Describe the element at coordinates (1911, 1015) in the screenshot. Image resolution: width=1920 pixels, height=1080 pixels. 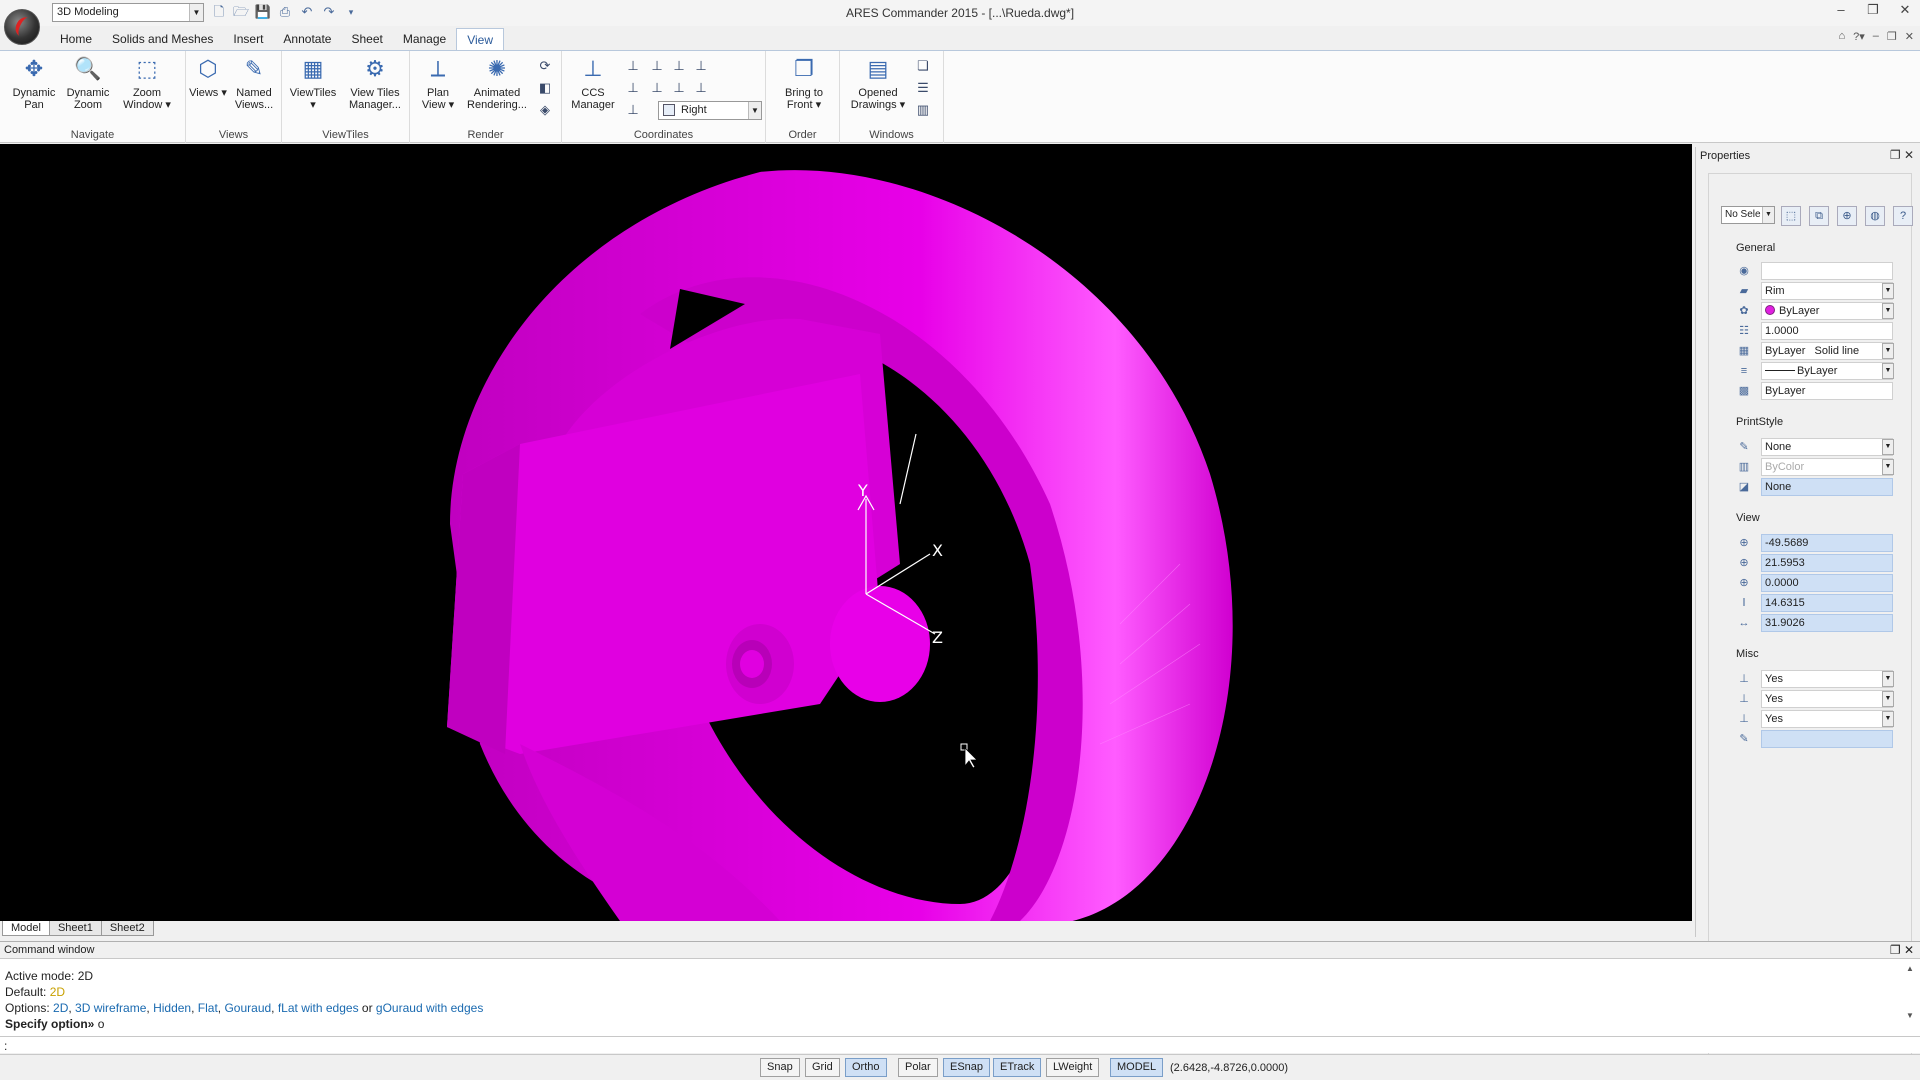
I see `scroll-down-icon: ▼` at that location.